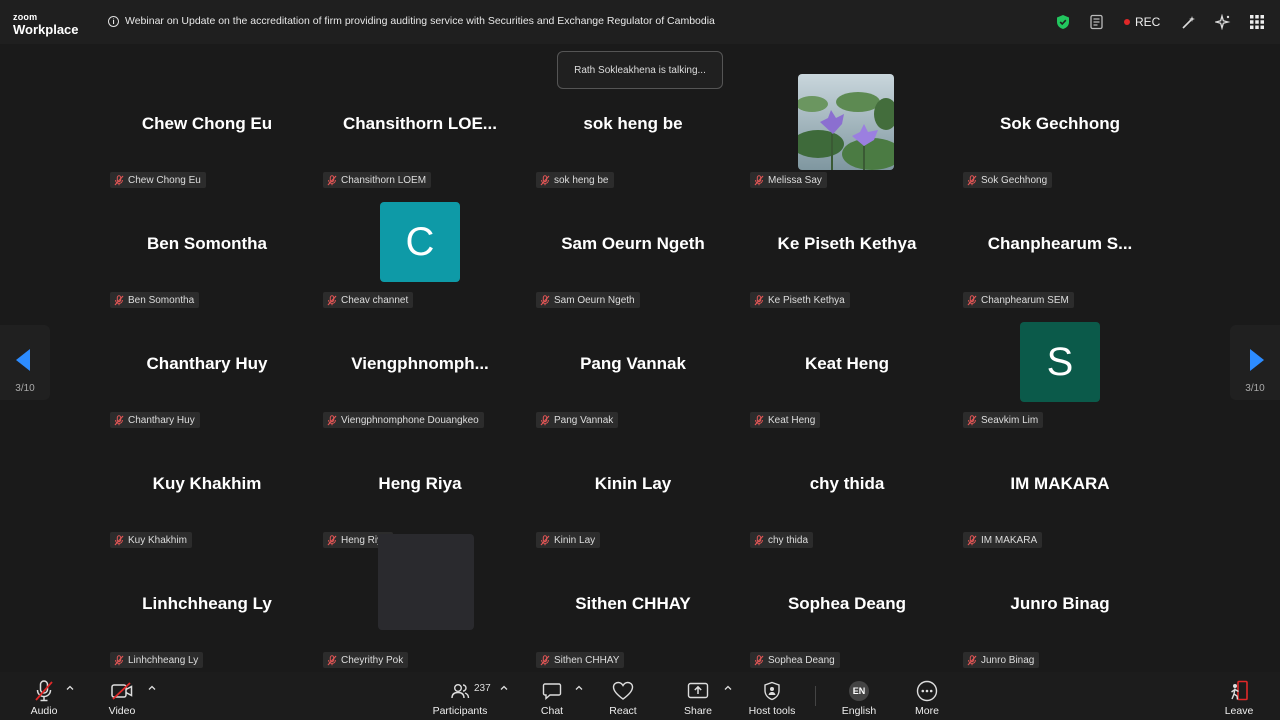 This screenshot has height=720, width=1280. Describe the element at coordinates (152, 688) in the screenshot. I see `video-options-chevron-icon` at that location.